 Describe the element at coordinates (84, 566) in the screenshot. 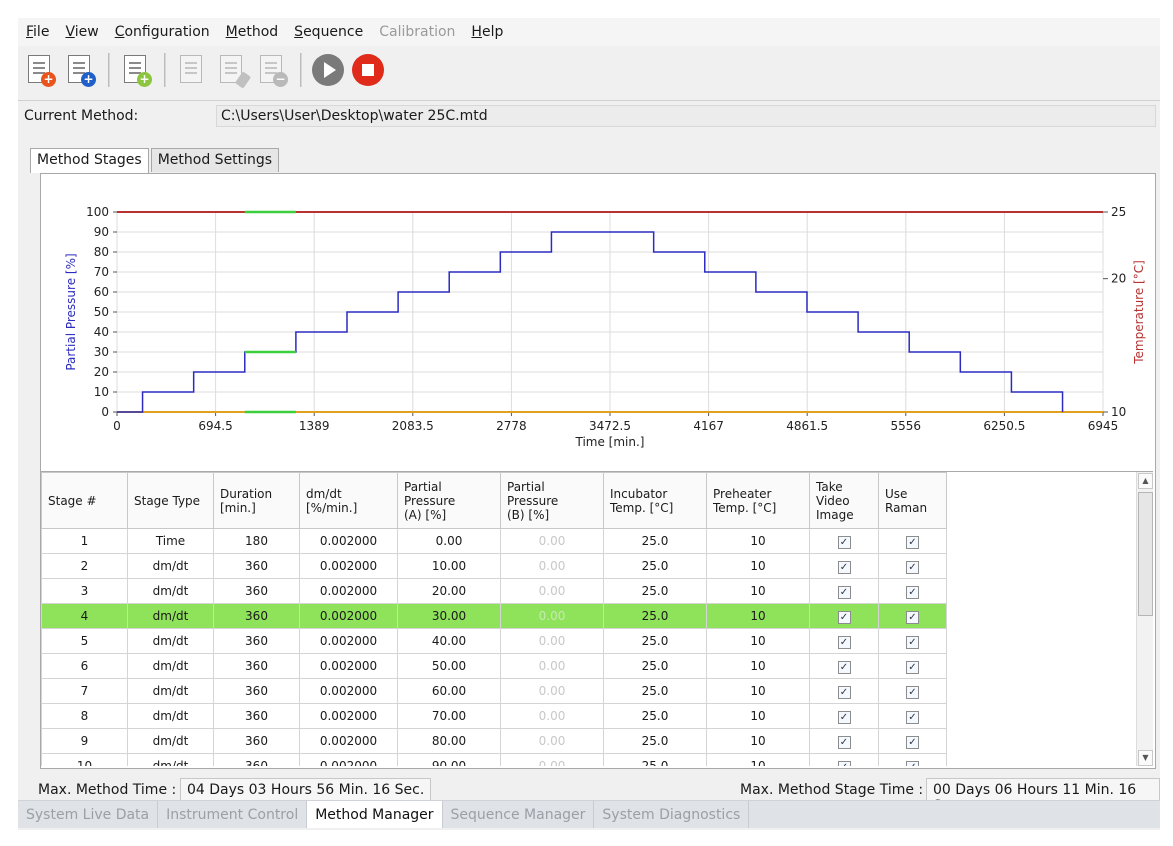

I see `table-cell: 2` at that location.